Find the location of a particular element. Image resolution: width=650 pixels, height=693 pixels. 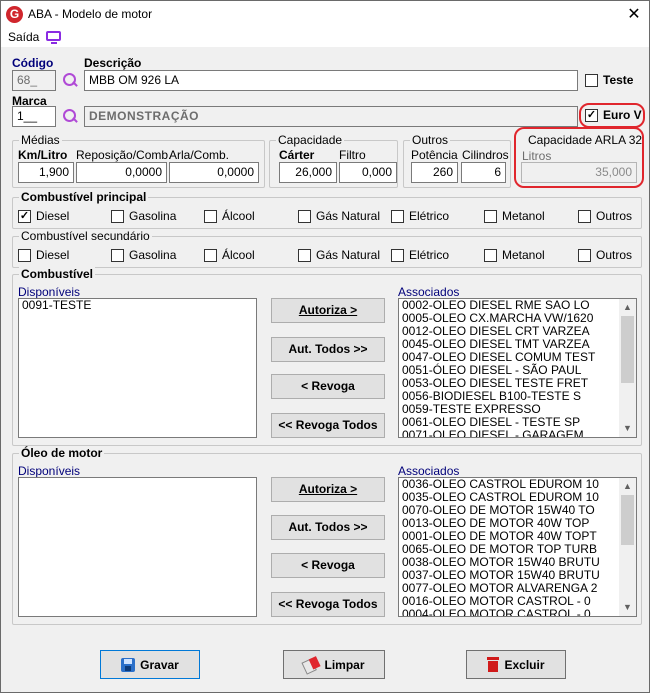

secundario-metanol-checkbox is located at coordinates (490, 255).